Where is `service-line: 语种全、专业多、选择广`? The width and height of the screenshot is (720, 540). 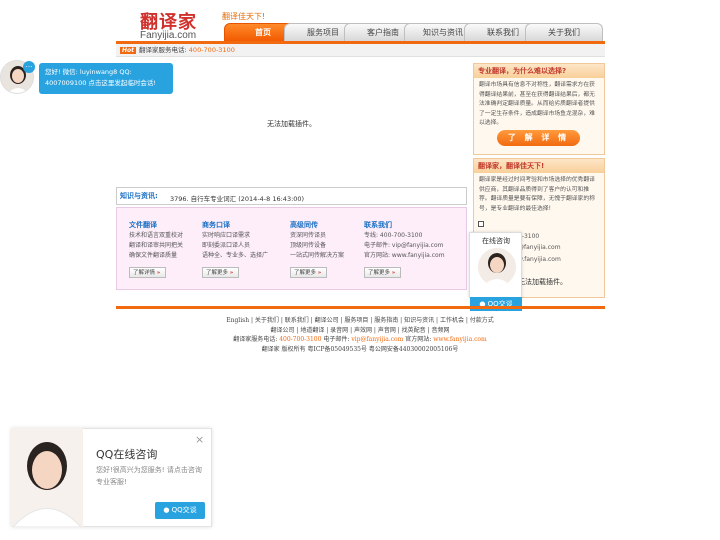
service-line: 语种全、专业多、选择广 is located at coordinates (235, 255).